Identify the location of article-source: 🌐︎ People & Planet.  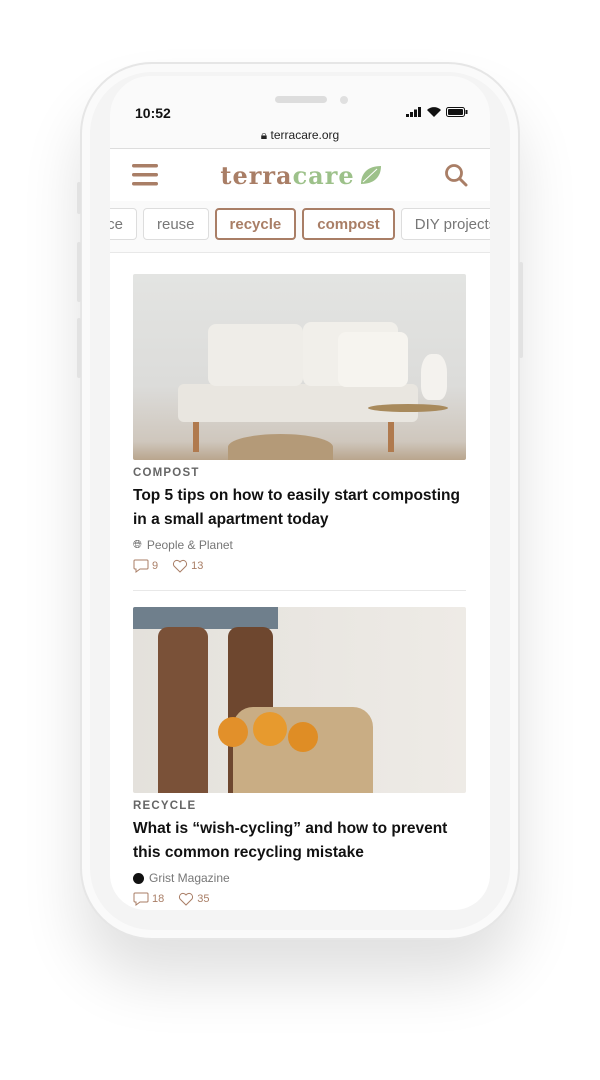
(299, 545).